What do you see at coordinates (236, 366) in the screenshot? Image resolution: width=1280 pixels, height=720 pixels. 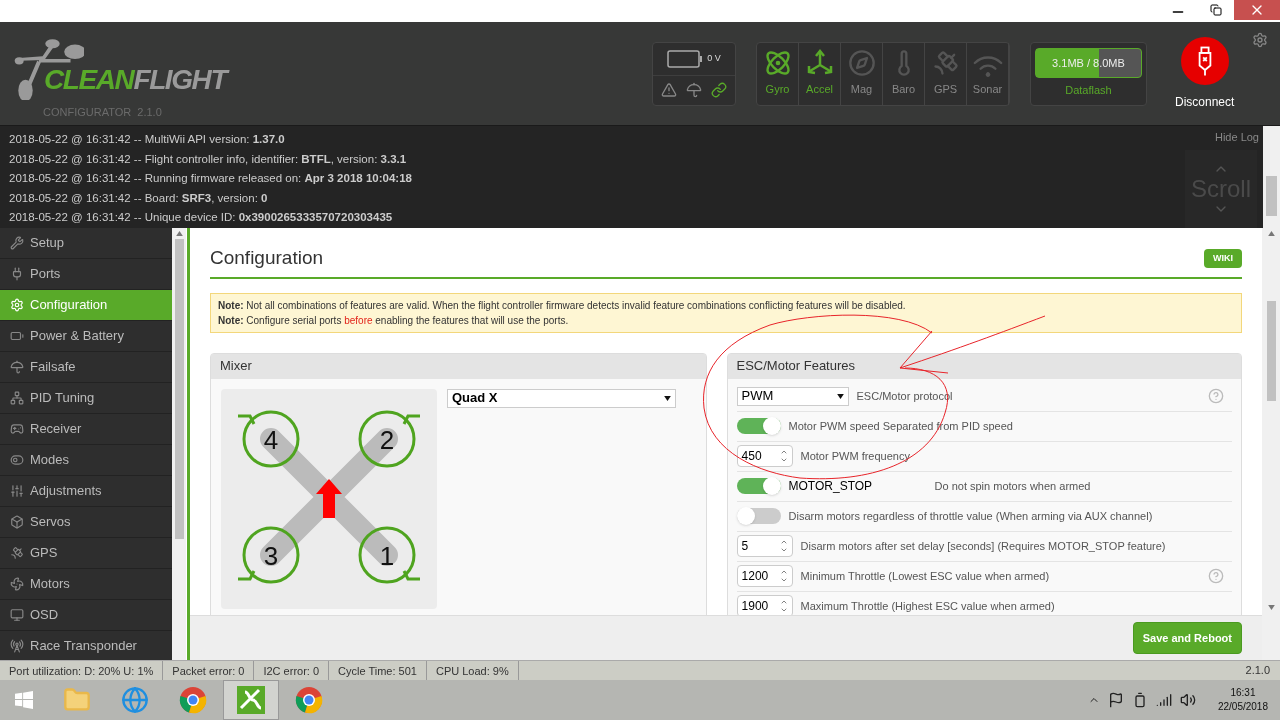 I see `panel-title: Mixer` at bounding box center [236, 366].